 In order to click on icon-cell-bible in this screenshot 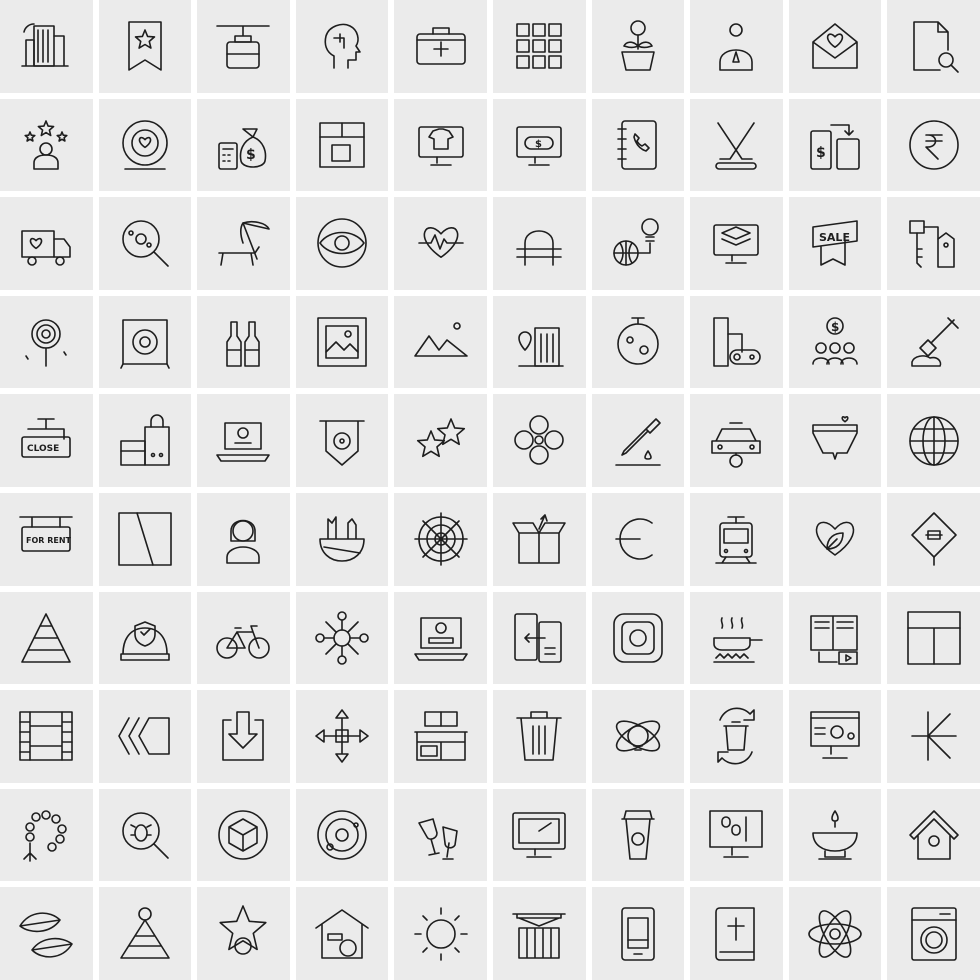, I will do `click(736, 933)`.